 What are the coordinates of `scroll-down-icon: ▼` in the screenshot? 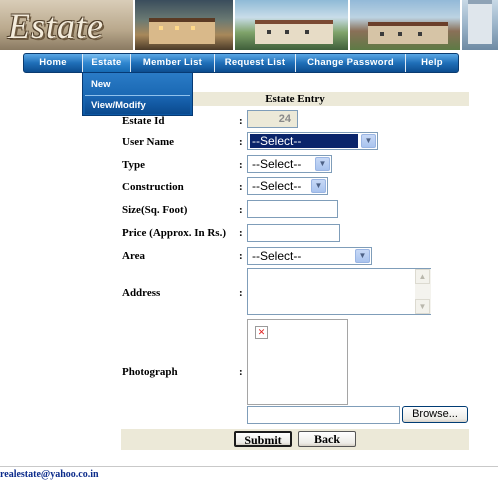 It's located at (422, 306).